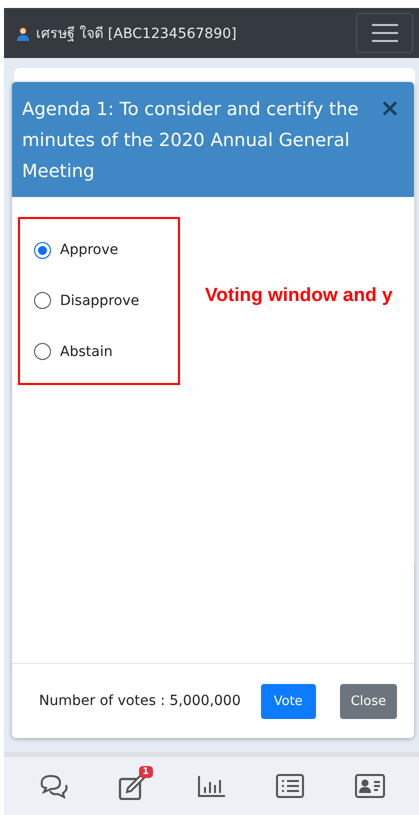 This screenshot has width=419, height=815. What do you see at coordinates (136, 34) in the screenshot?
I see `user-name: เศรษฐี ใจดี [ABC1234567890]` at bounding box center [136, 34].